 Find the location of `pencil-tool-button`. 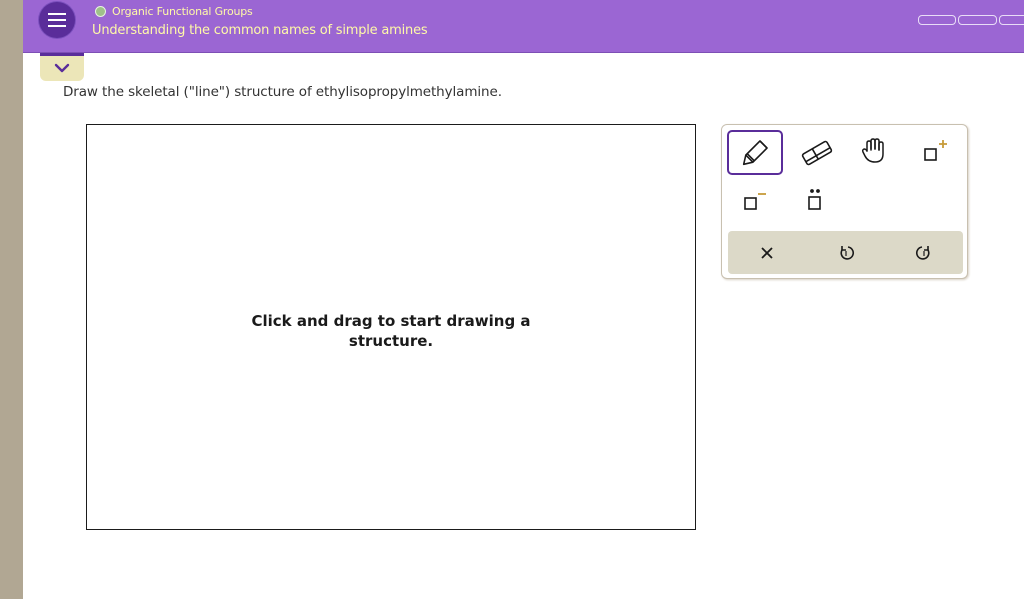

pencil-tool-button is located at coordinates (755, 152).